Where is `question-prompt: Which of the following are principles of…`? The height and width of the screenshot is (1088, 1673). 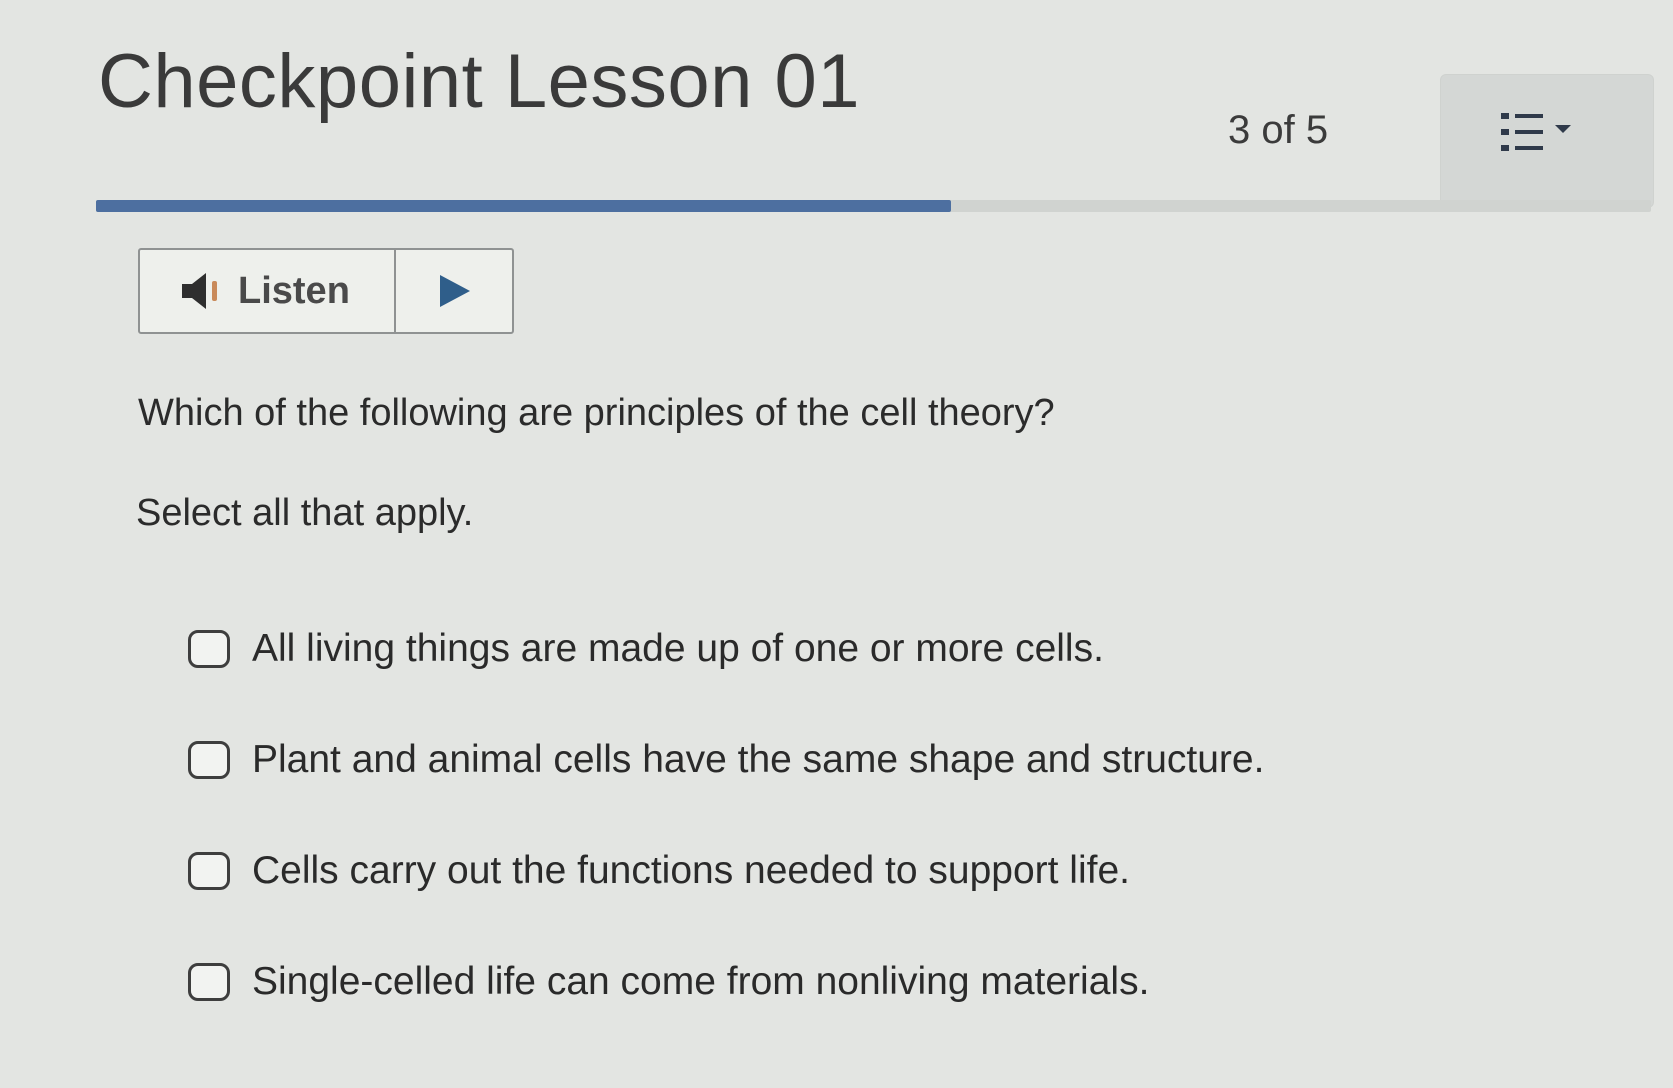
question-prompt: Which of the following are principles of… is located at coordinates (596, 413).